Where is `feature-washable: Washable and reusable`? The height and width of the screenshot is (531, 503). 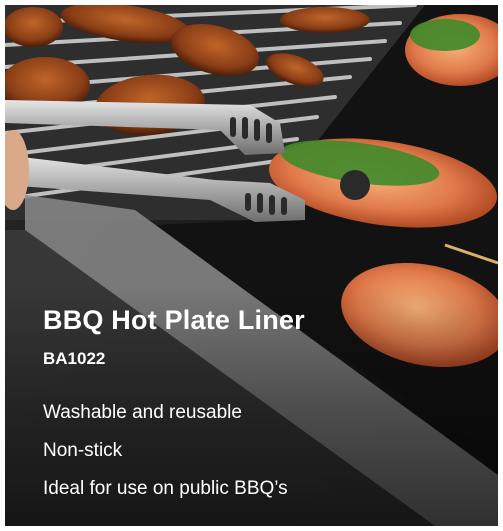
feature-washable: Washable and reusable is located at coordinates (142, 412).